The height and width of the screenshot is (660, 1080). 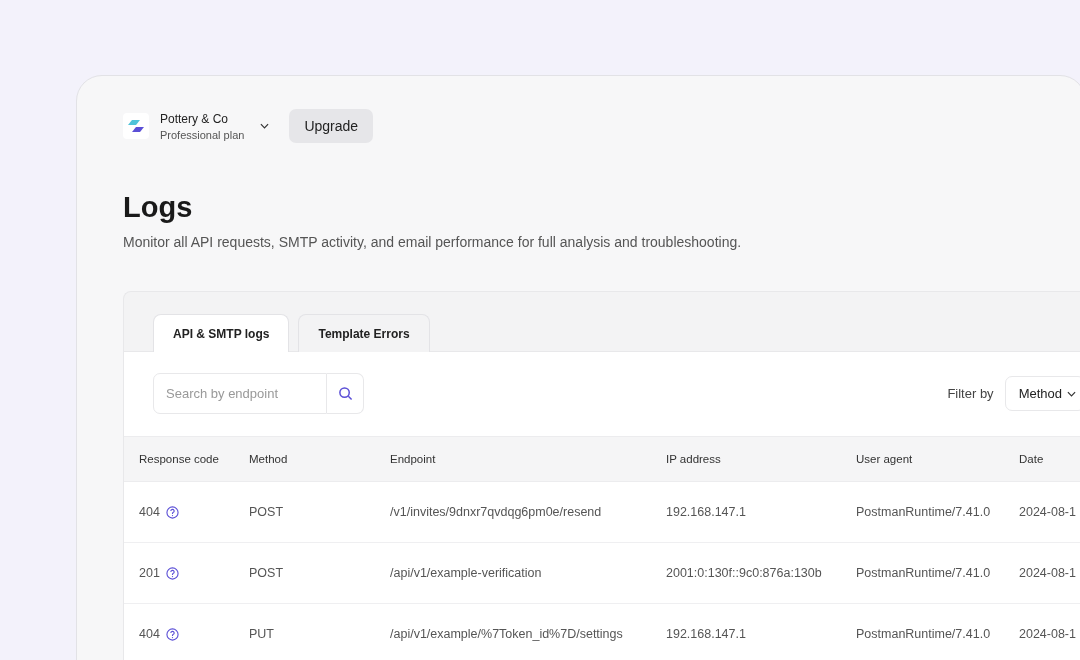 I want to click on response-code: 201, so click(x=149, y=573).